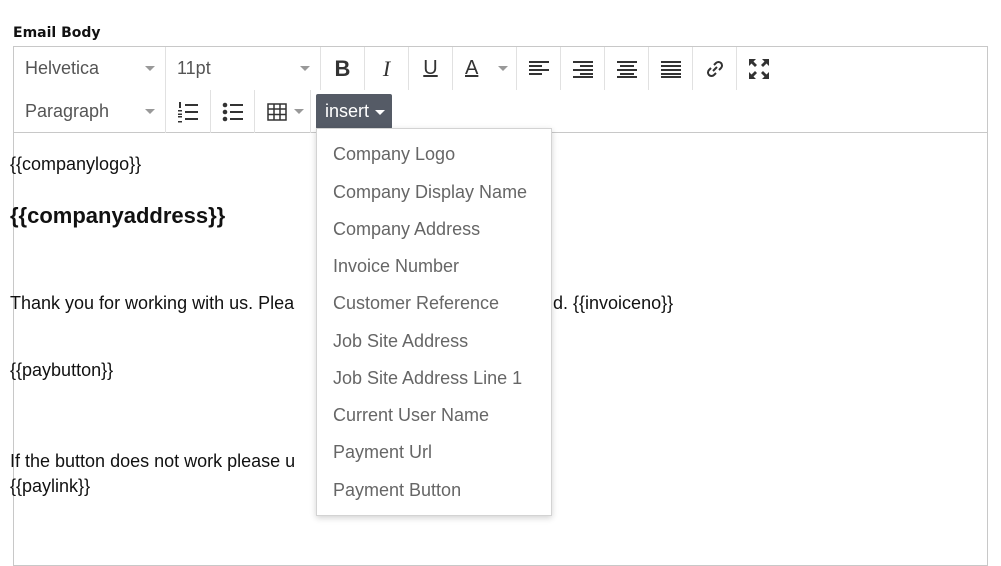  Describe the element at coordinates (347, 111) in the screenshot. I see `insert-label: insert` at that location.